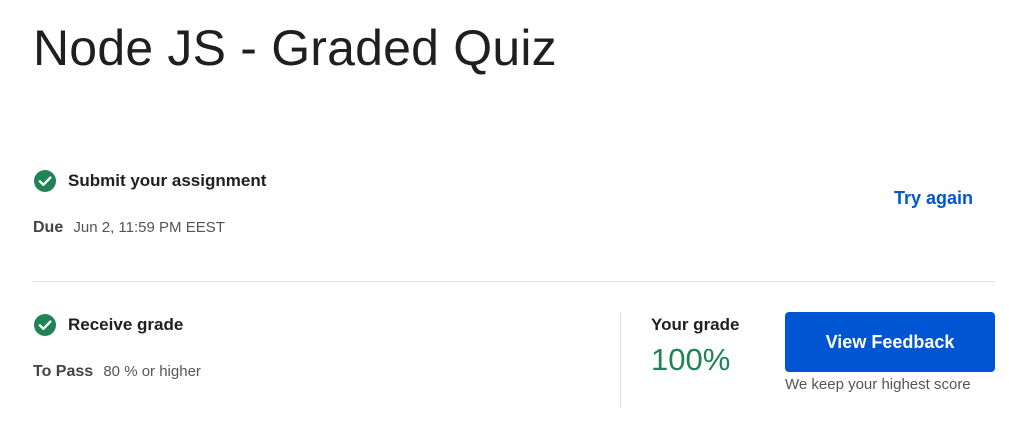 The height and width of the screenshot is (438, 1009). Describe the element at coordinates (149, 227) in the screenshot. I see `due-value: Jun 2, 11:59 PM EEST` at that location.